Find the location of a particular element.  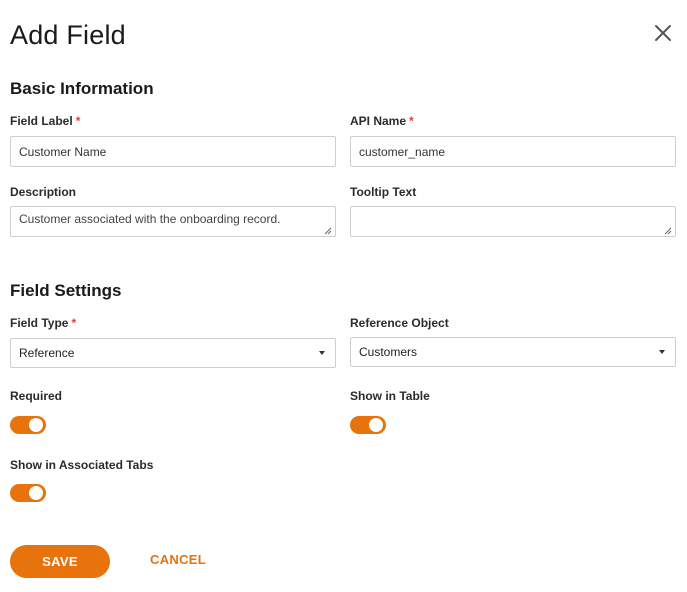

close-button is located at coordinates (663, 33).